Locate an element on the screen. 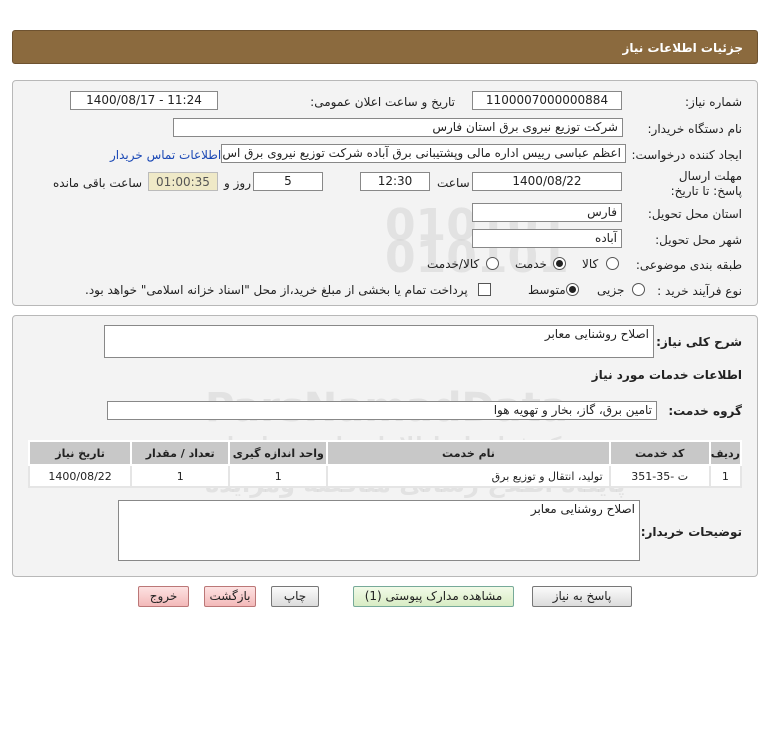  category-option-goods-service: کالا/خدمت is located at coordinates (453, 264).